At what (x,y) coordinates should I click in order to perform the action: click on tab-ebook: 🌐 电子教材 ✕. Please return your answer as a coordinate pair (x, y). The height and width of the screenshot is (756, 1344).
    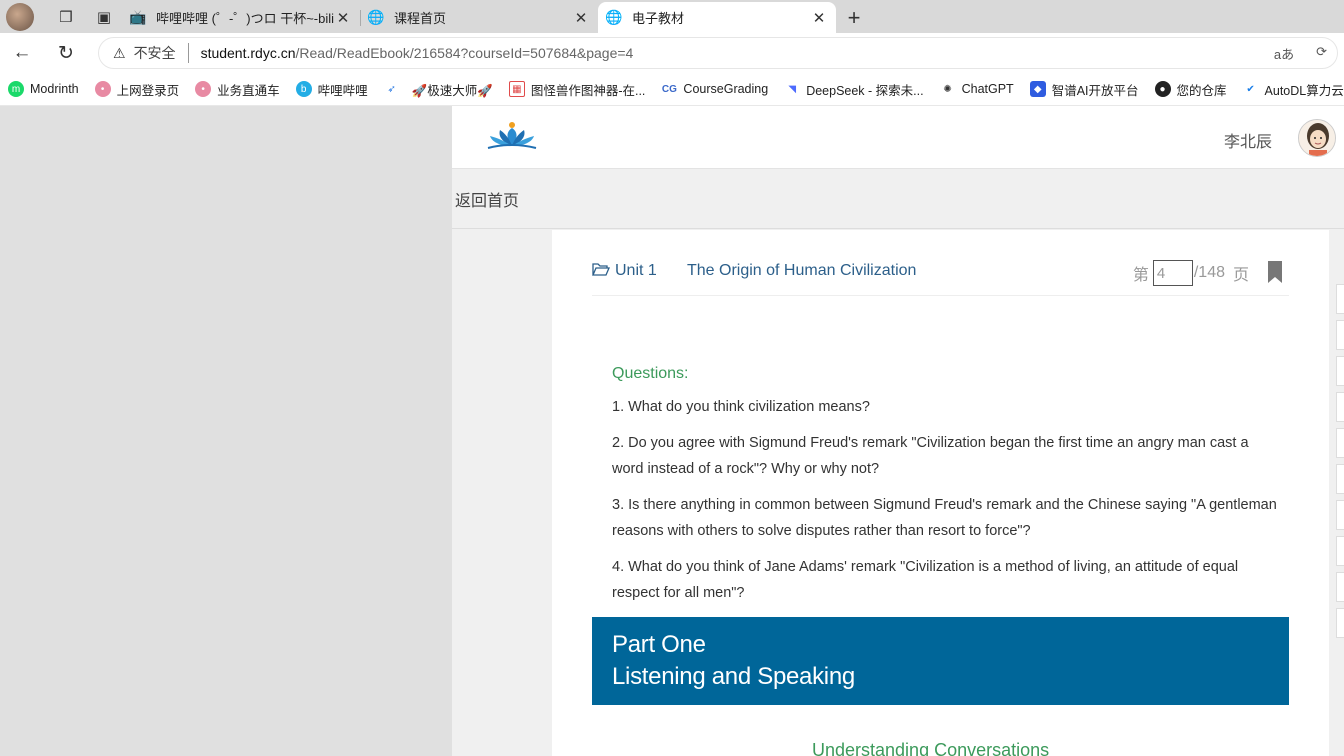
    Looking at the image, I should click on (717, 17).